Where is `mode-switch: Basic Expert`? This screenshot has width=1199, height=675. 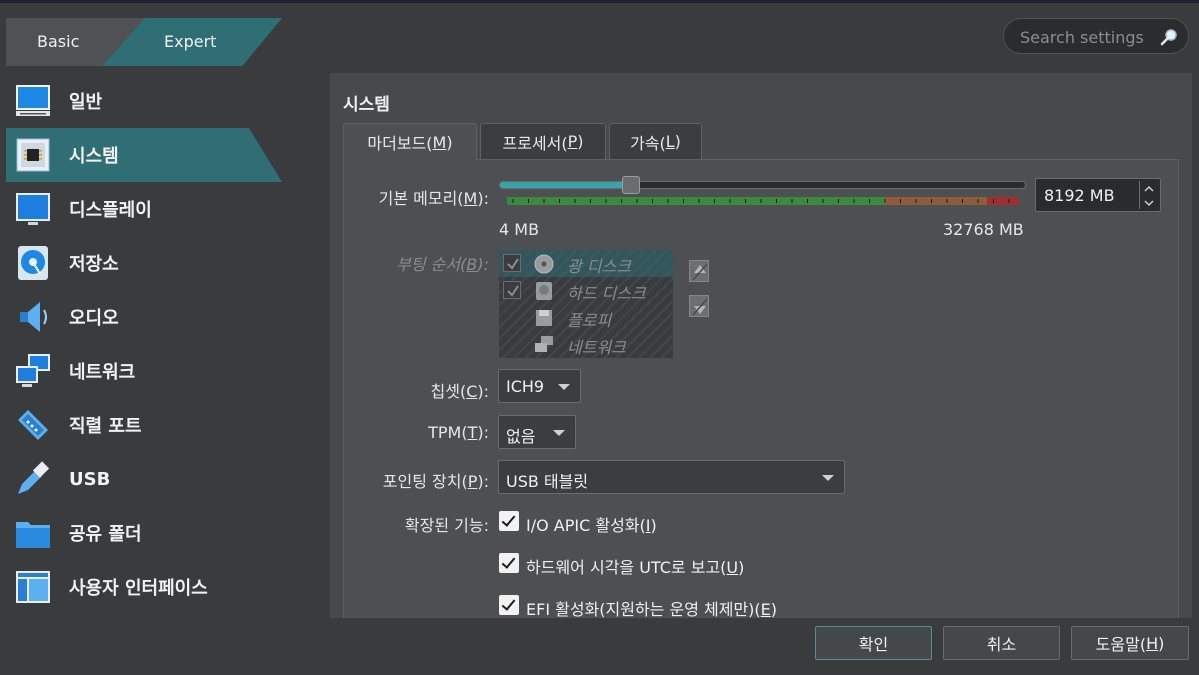 mode-switch: Basic Expert is located at coordinates (144, 42).